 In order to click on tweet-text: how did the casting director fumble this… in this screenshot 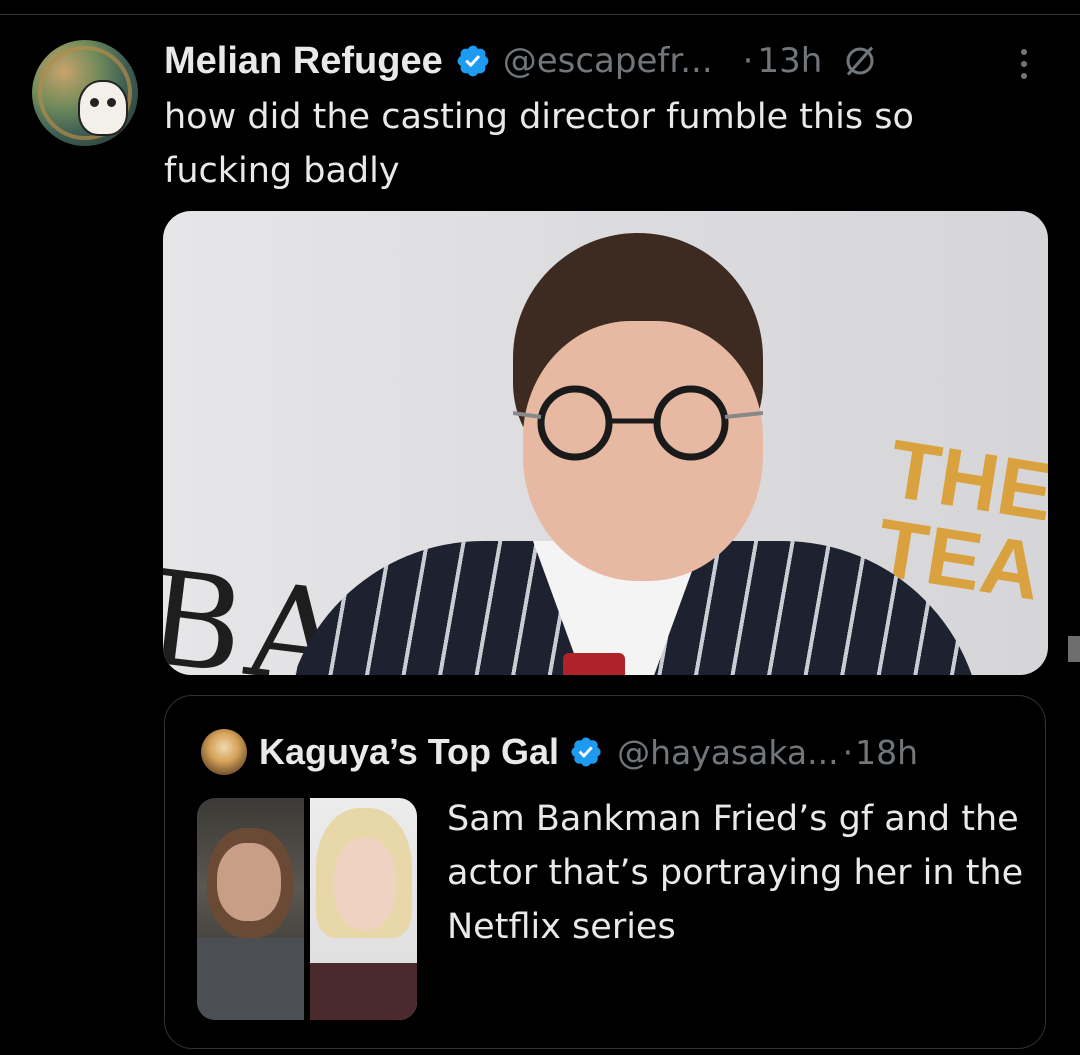, I will do `click(539, 144)`.